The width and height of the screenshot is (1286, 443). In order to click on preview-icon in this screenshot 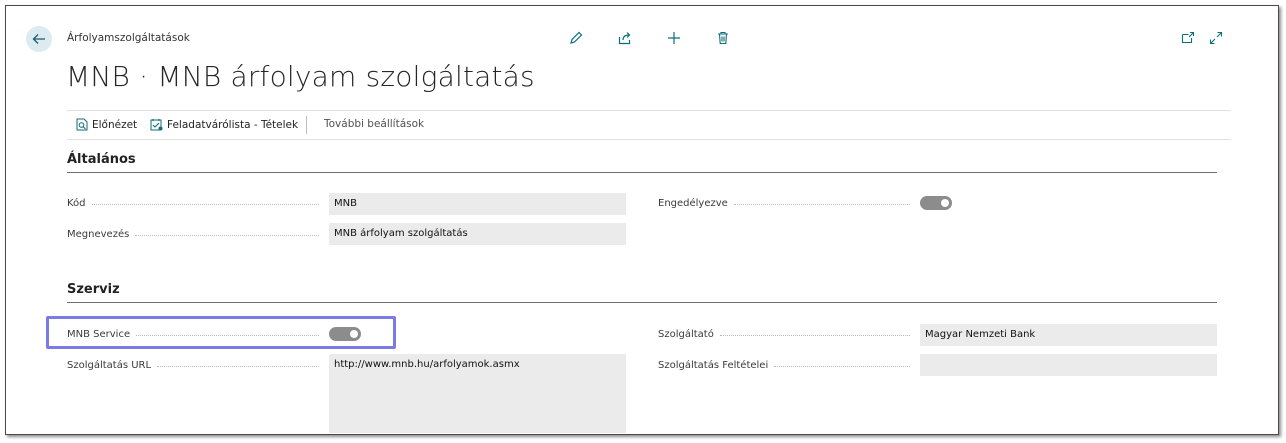, I will do `click(82, 124)`.